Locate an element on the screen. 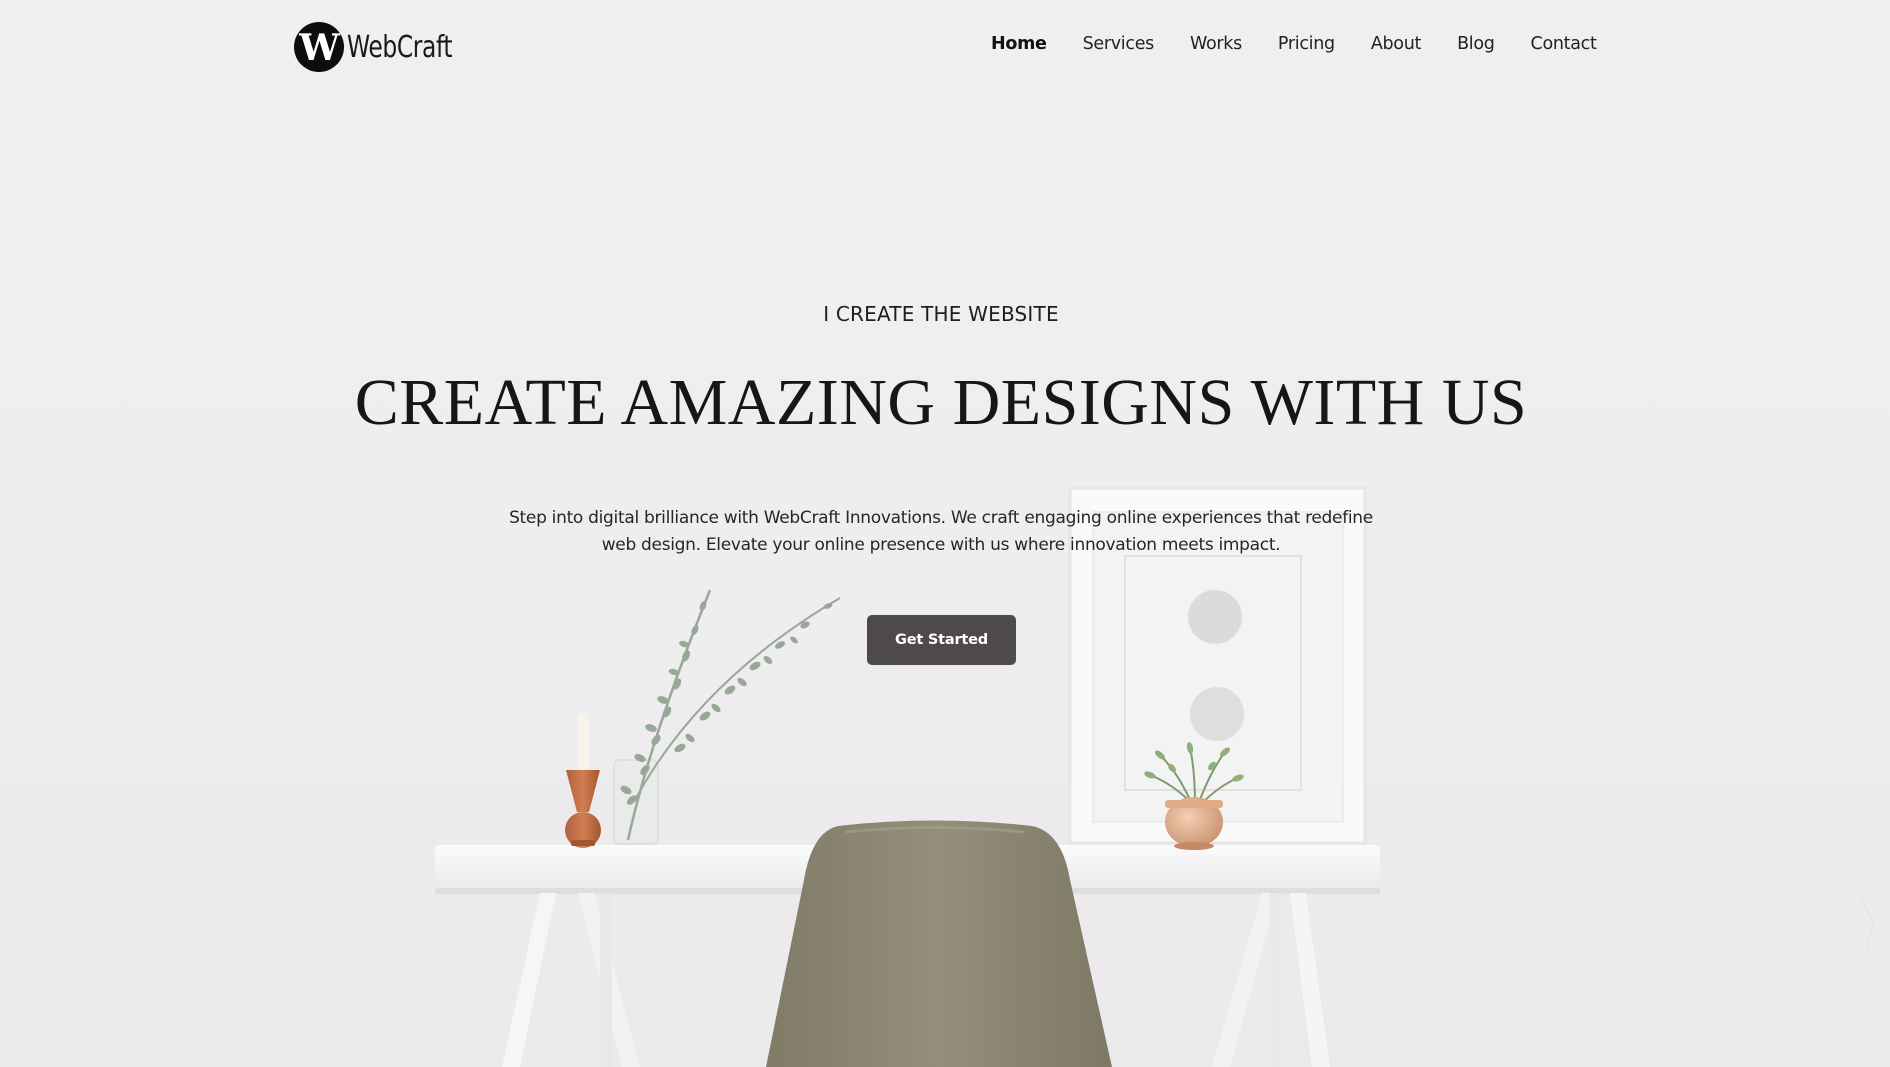 The image size is (1890, 1067). hero-eyebrow: I CREATE THE WEBSITE is located at coordinates (941, 314).